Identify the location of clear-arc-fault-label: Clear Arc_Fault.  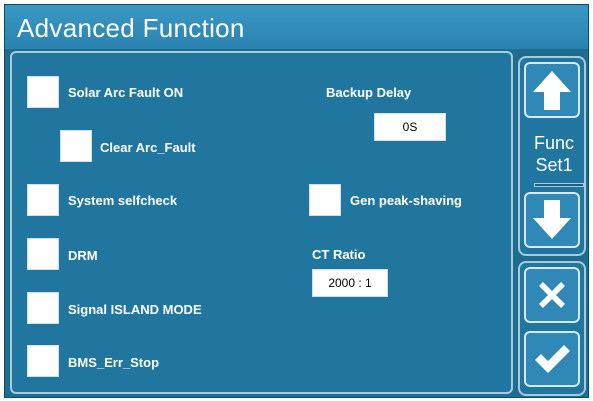
(148, 147).